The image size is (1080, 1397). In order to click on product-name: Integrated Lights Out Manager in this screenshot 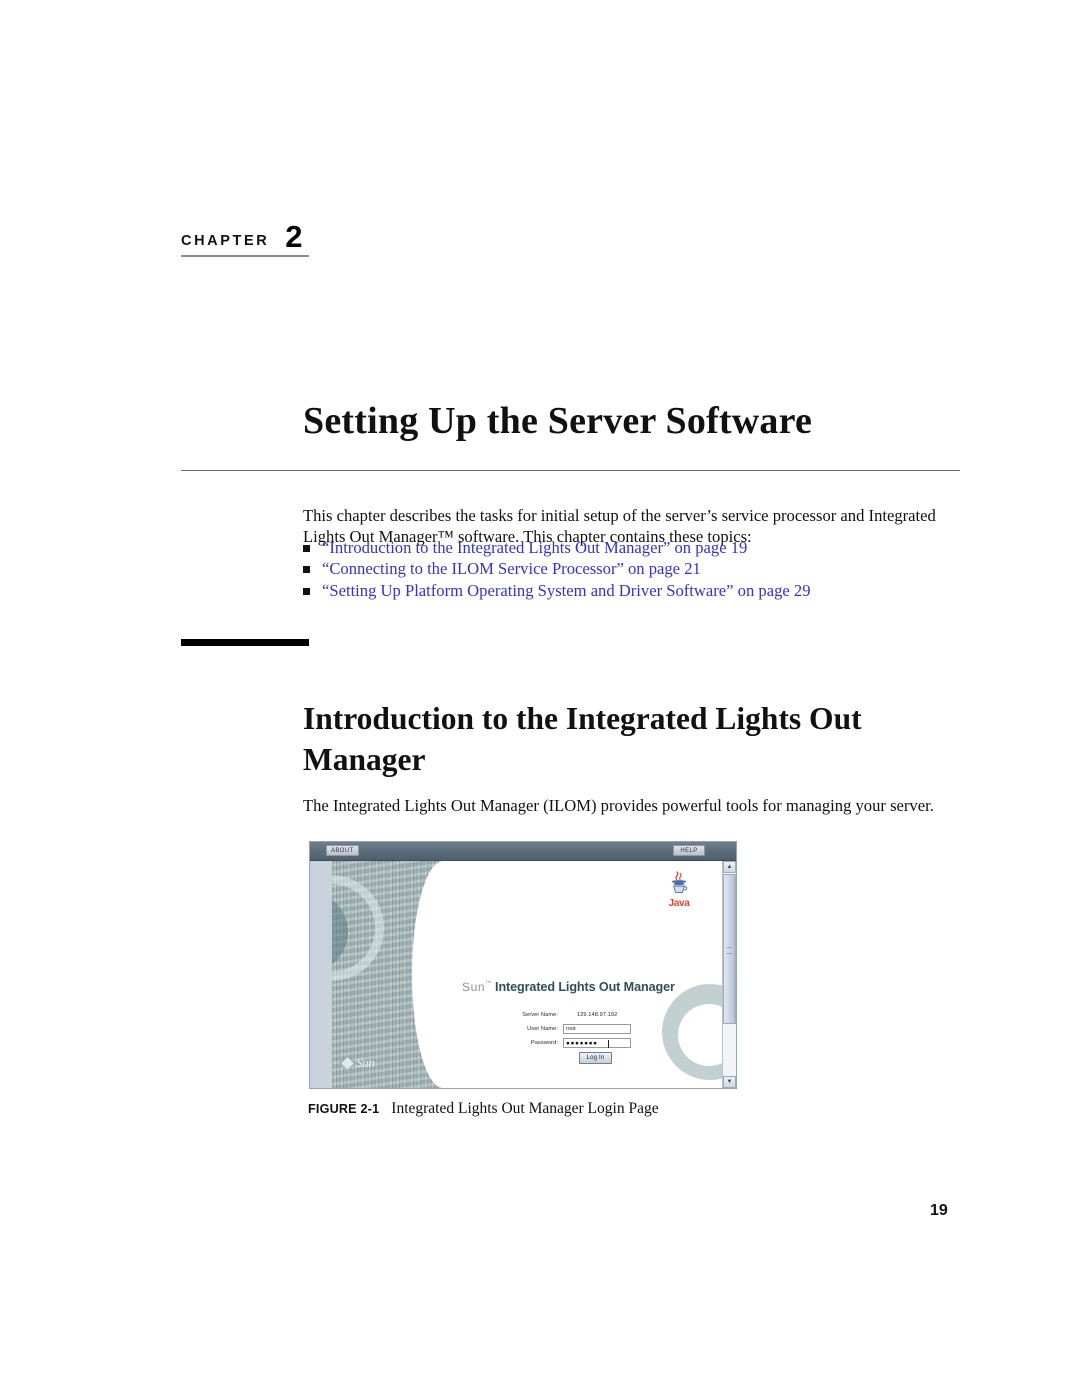, I will do `click(585, 987)`.